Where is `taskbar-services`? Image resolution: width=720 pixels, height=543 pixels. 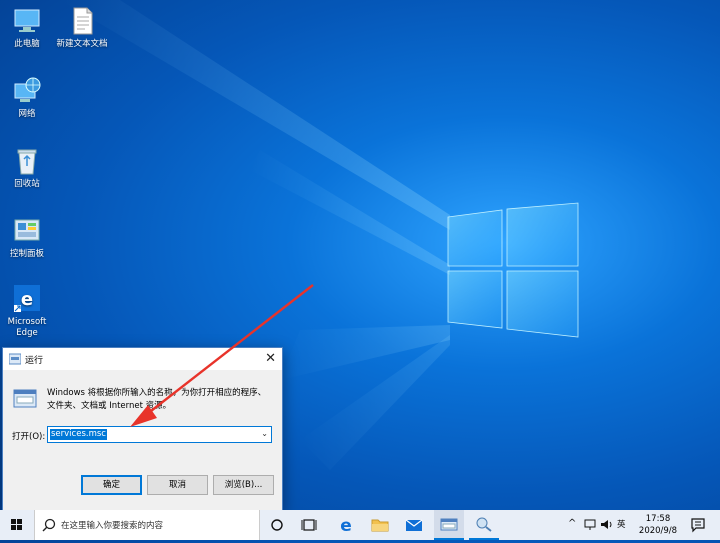 taskbar-services is located at coordinates (484, 525).